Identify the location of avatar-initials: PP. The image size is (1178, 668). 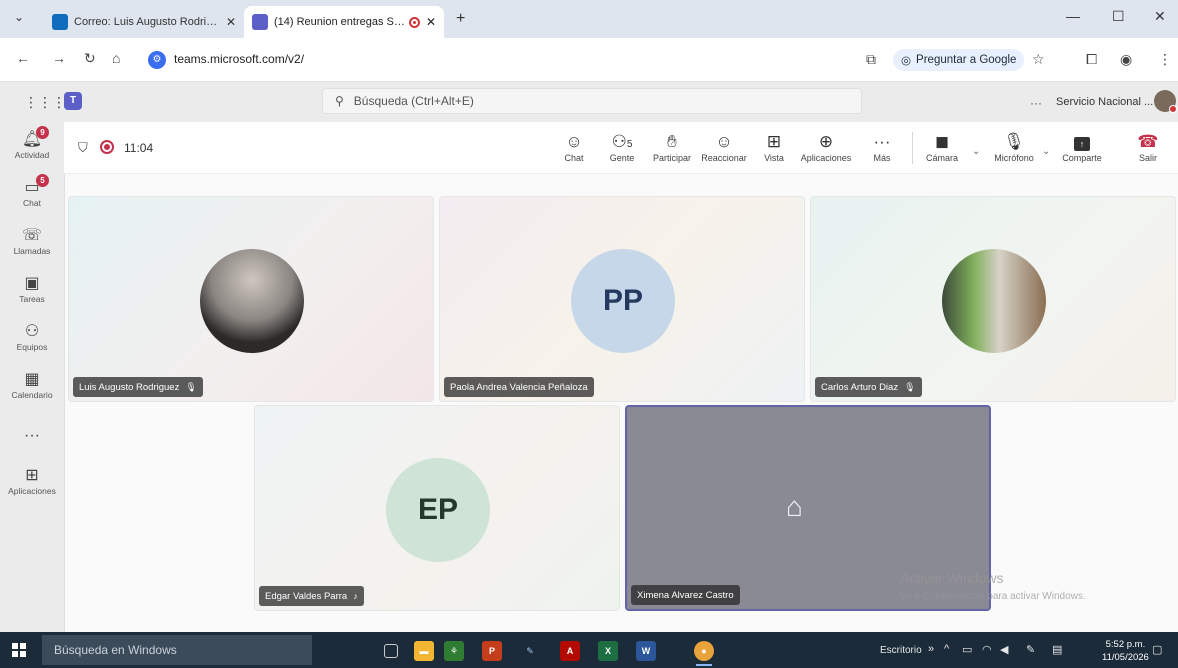
(623, 300).